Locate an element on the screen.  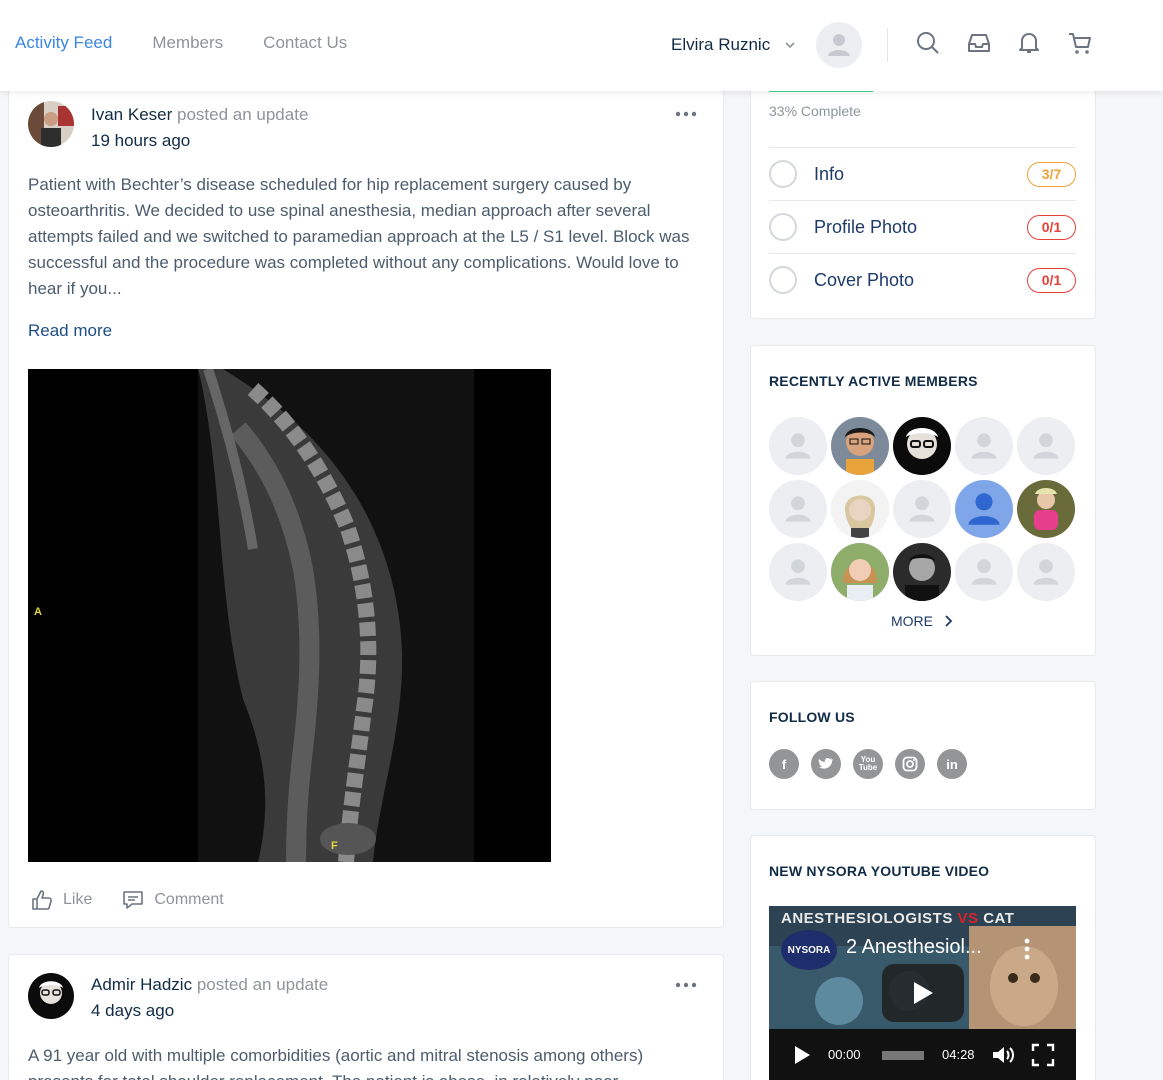
linkedin-icon: in is located at coordinates (952, 764).